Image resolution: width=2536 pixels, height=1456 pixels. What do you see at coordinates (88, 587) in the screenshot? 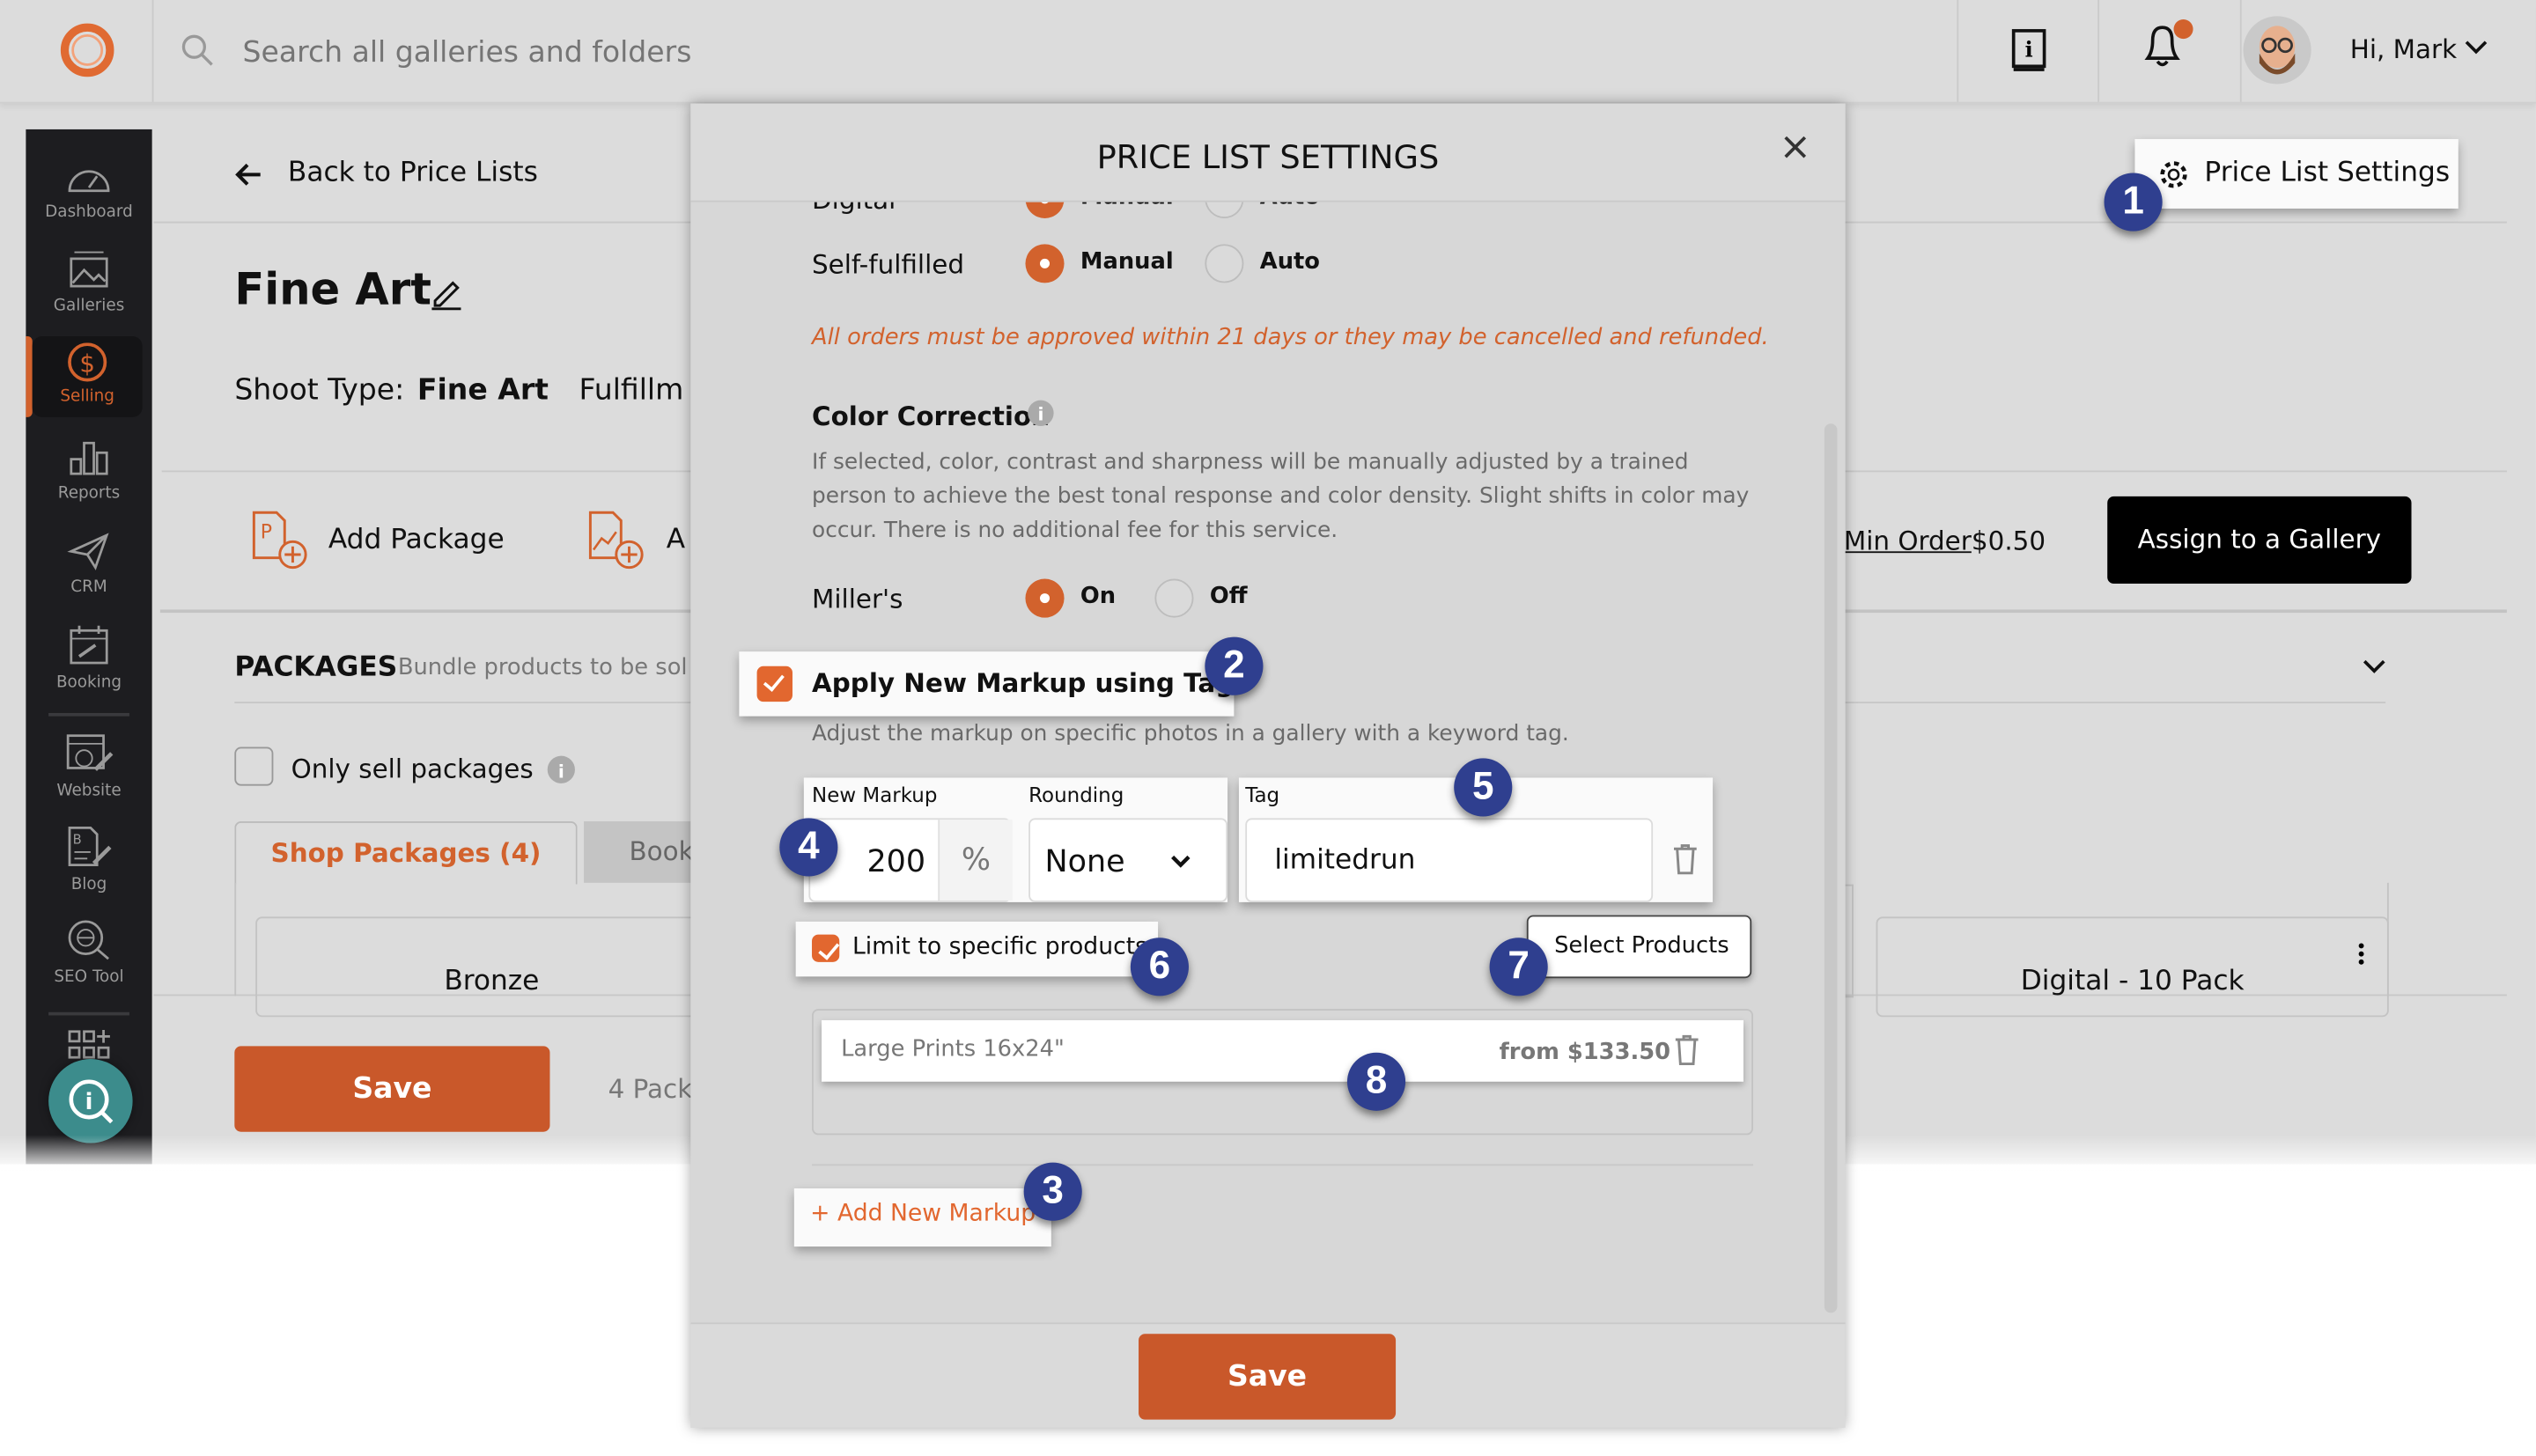
I see `sidebar-item-label: CRM` at bounding box center [88, 587].